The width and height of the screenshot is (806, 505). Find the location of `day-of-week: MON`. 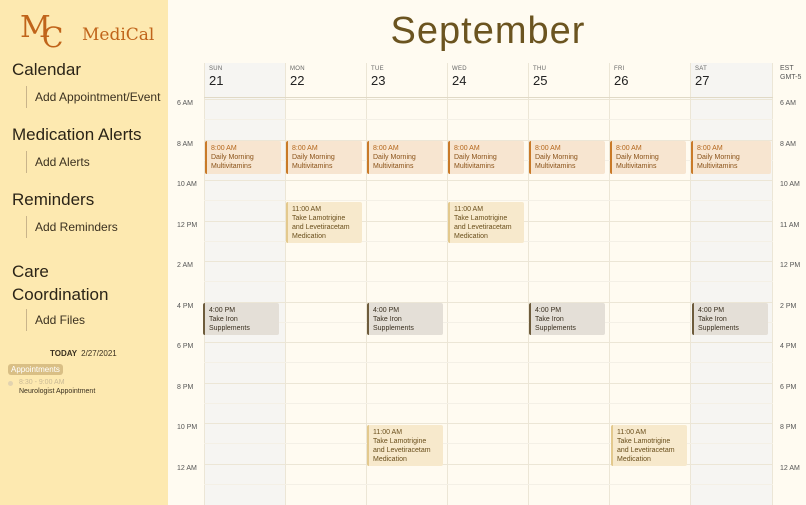

day-of-week: MON is located at coordinates (297, 69).